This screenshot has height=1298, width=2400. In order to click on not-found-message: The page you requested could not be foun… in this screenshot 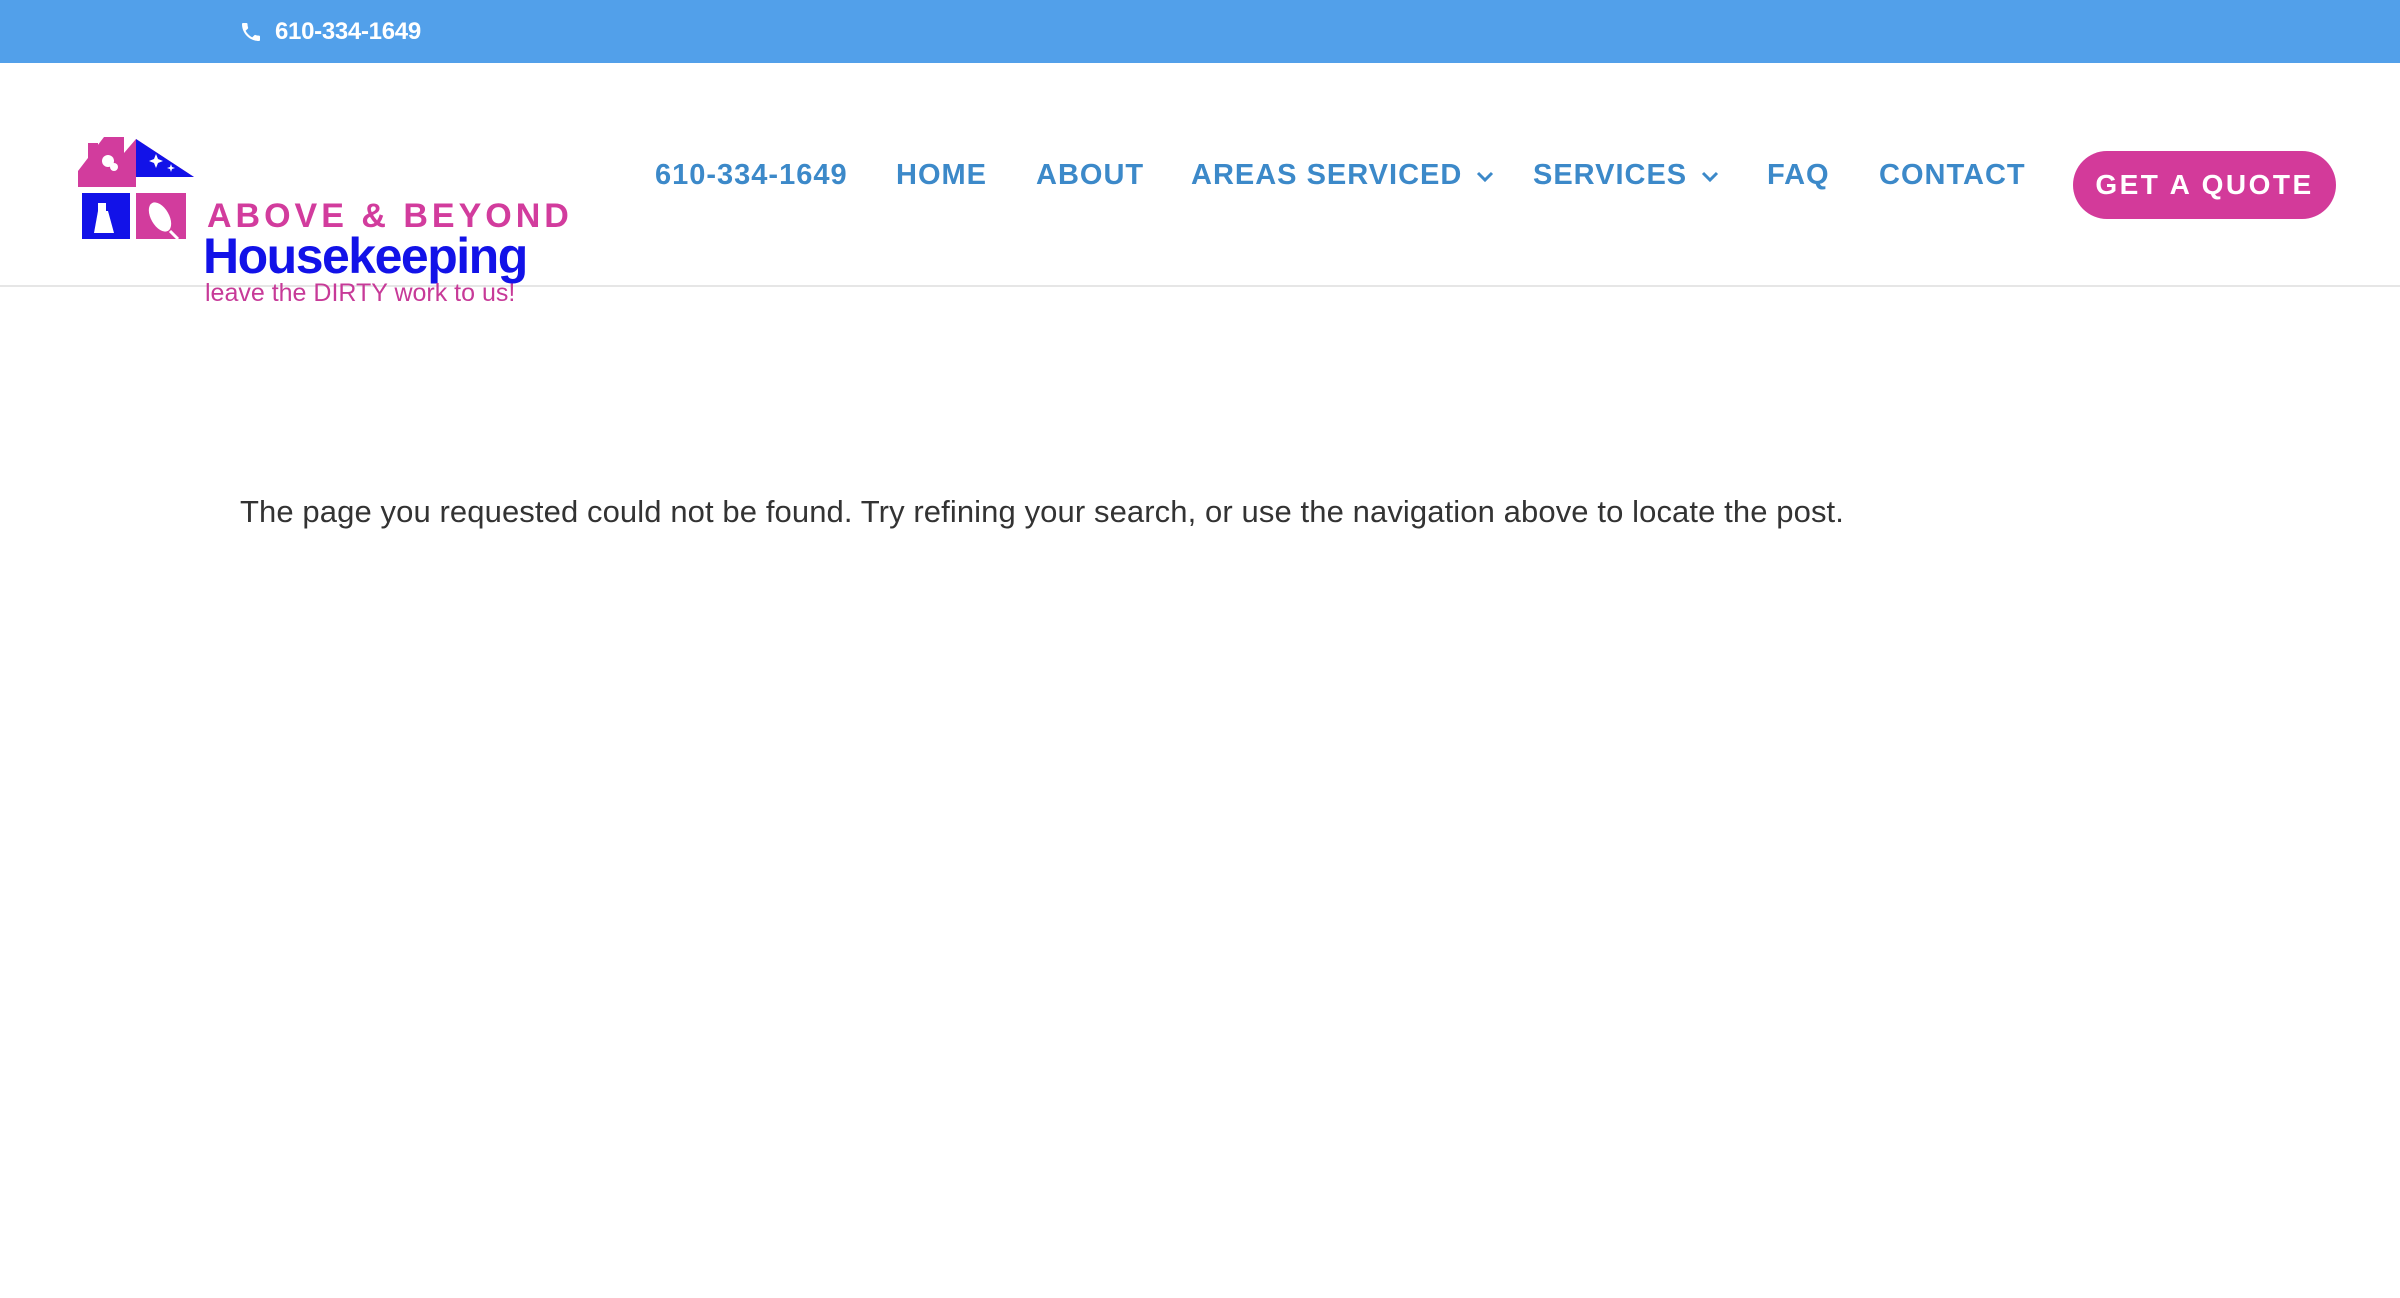, I will do `click(1042, 511)`.